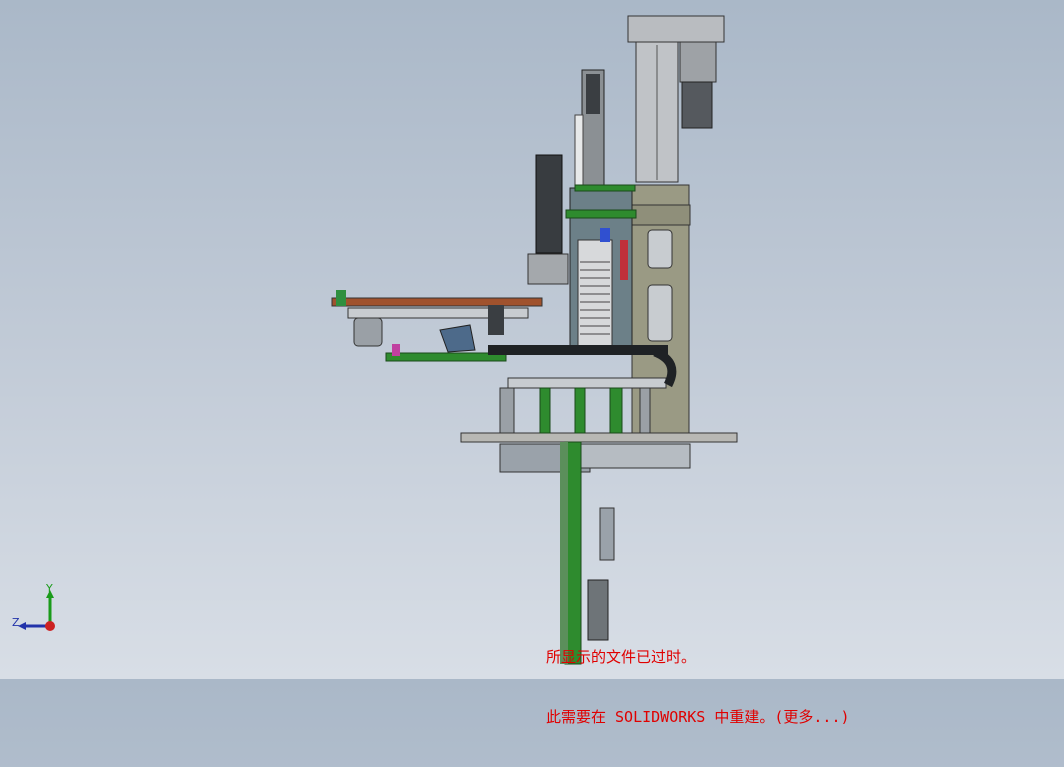 This screenshot has width=1064, height=767. What do you see at coordinates (49, 588) in the screenshot?
I see `y-axis-label: Y` at bounding box center [49, 588].